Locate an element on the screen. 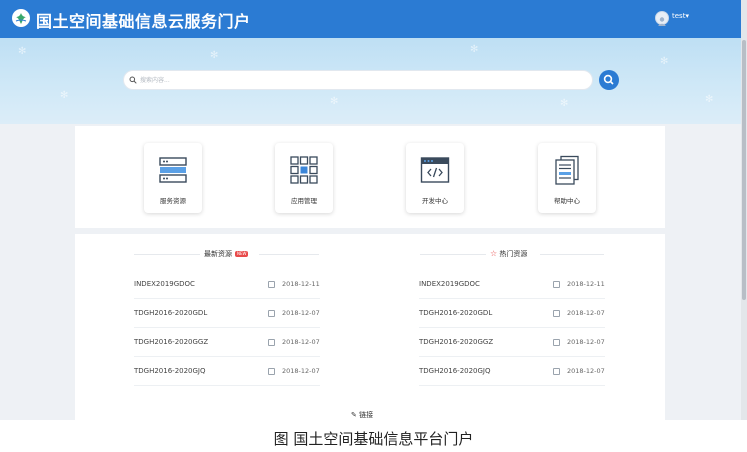  tile-label: 帮助中心 is located at coordinates (567, 201).